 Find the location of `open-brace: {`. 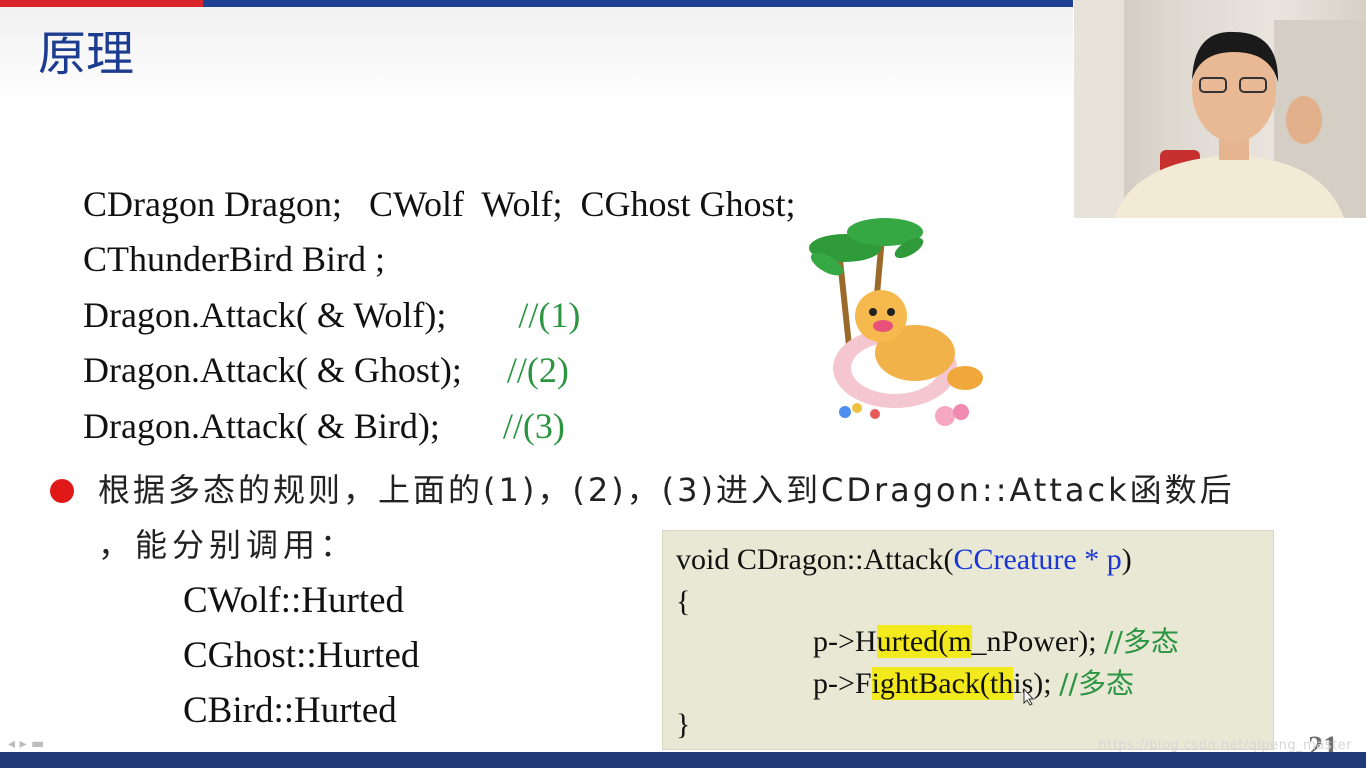

open-brace: { is located at coordinates (683, 601).